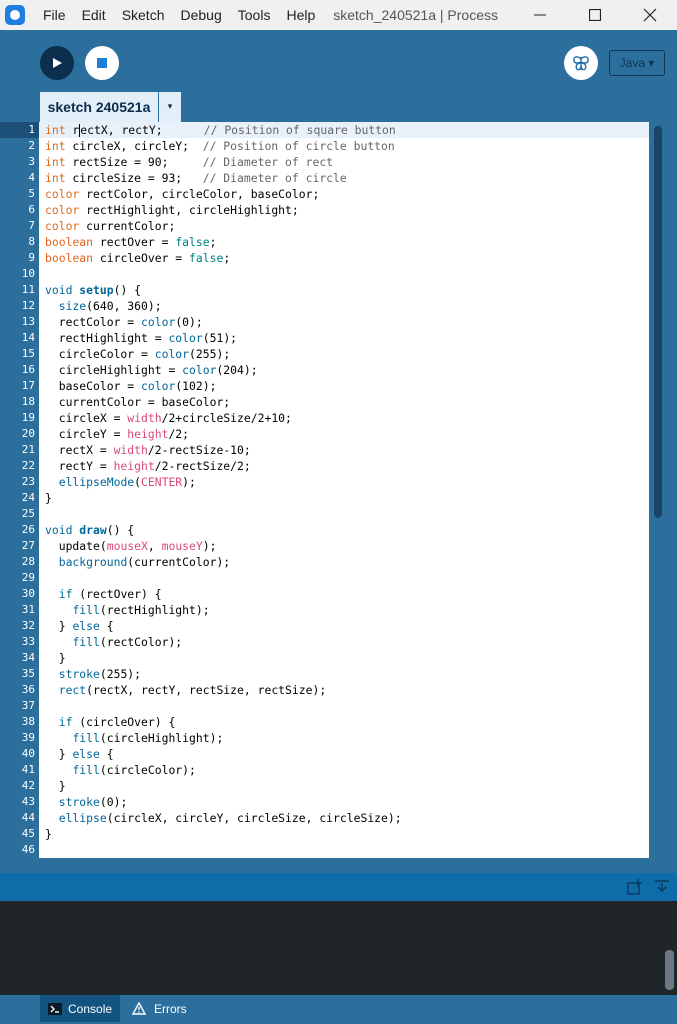  What do you see at coordinates (344, 562) in the screenshot?
I see `code-line: background(currentColor);` at bounding box center [344, 562].